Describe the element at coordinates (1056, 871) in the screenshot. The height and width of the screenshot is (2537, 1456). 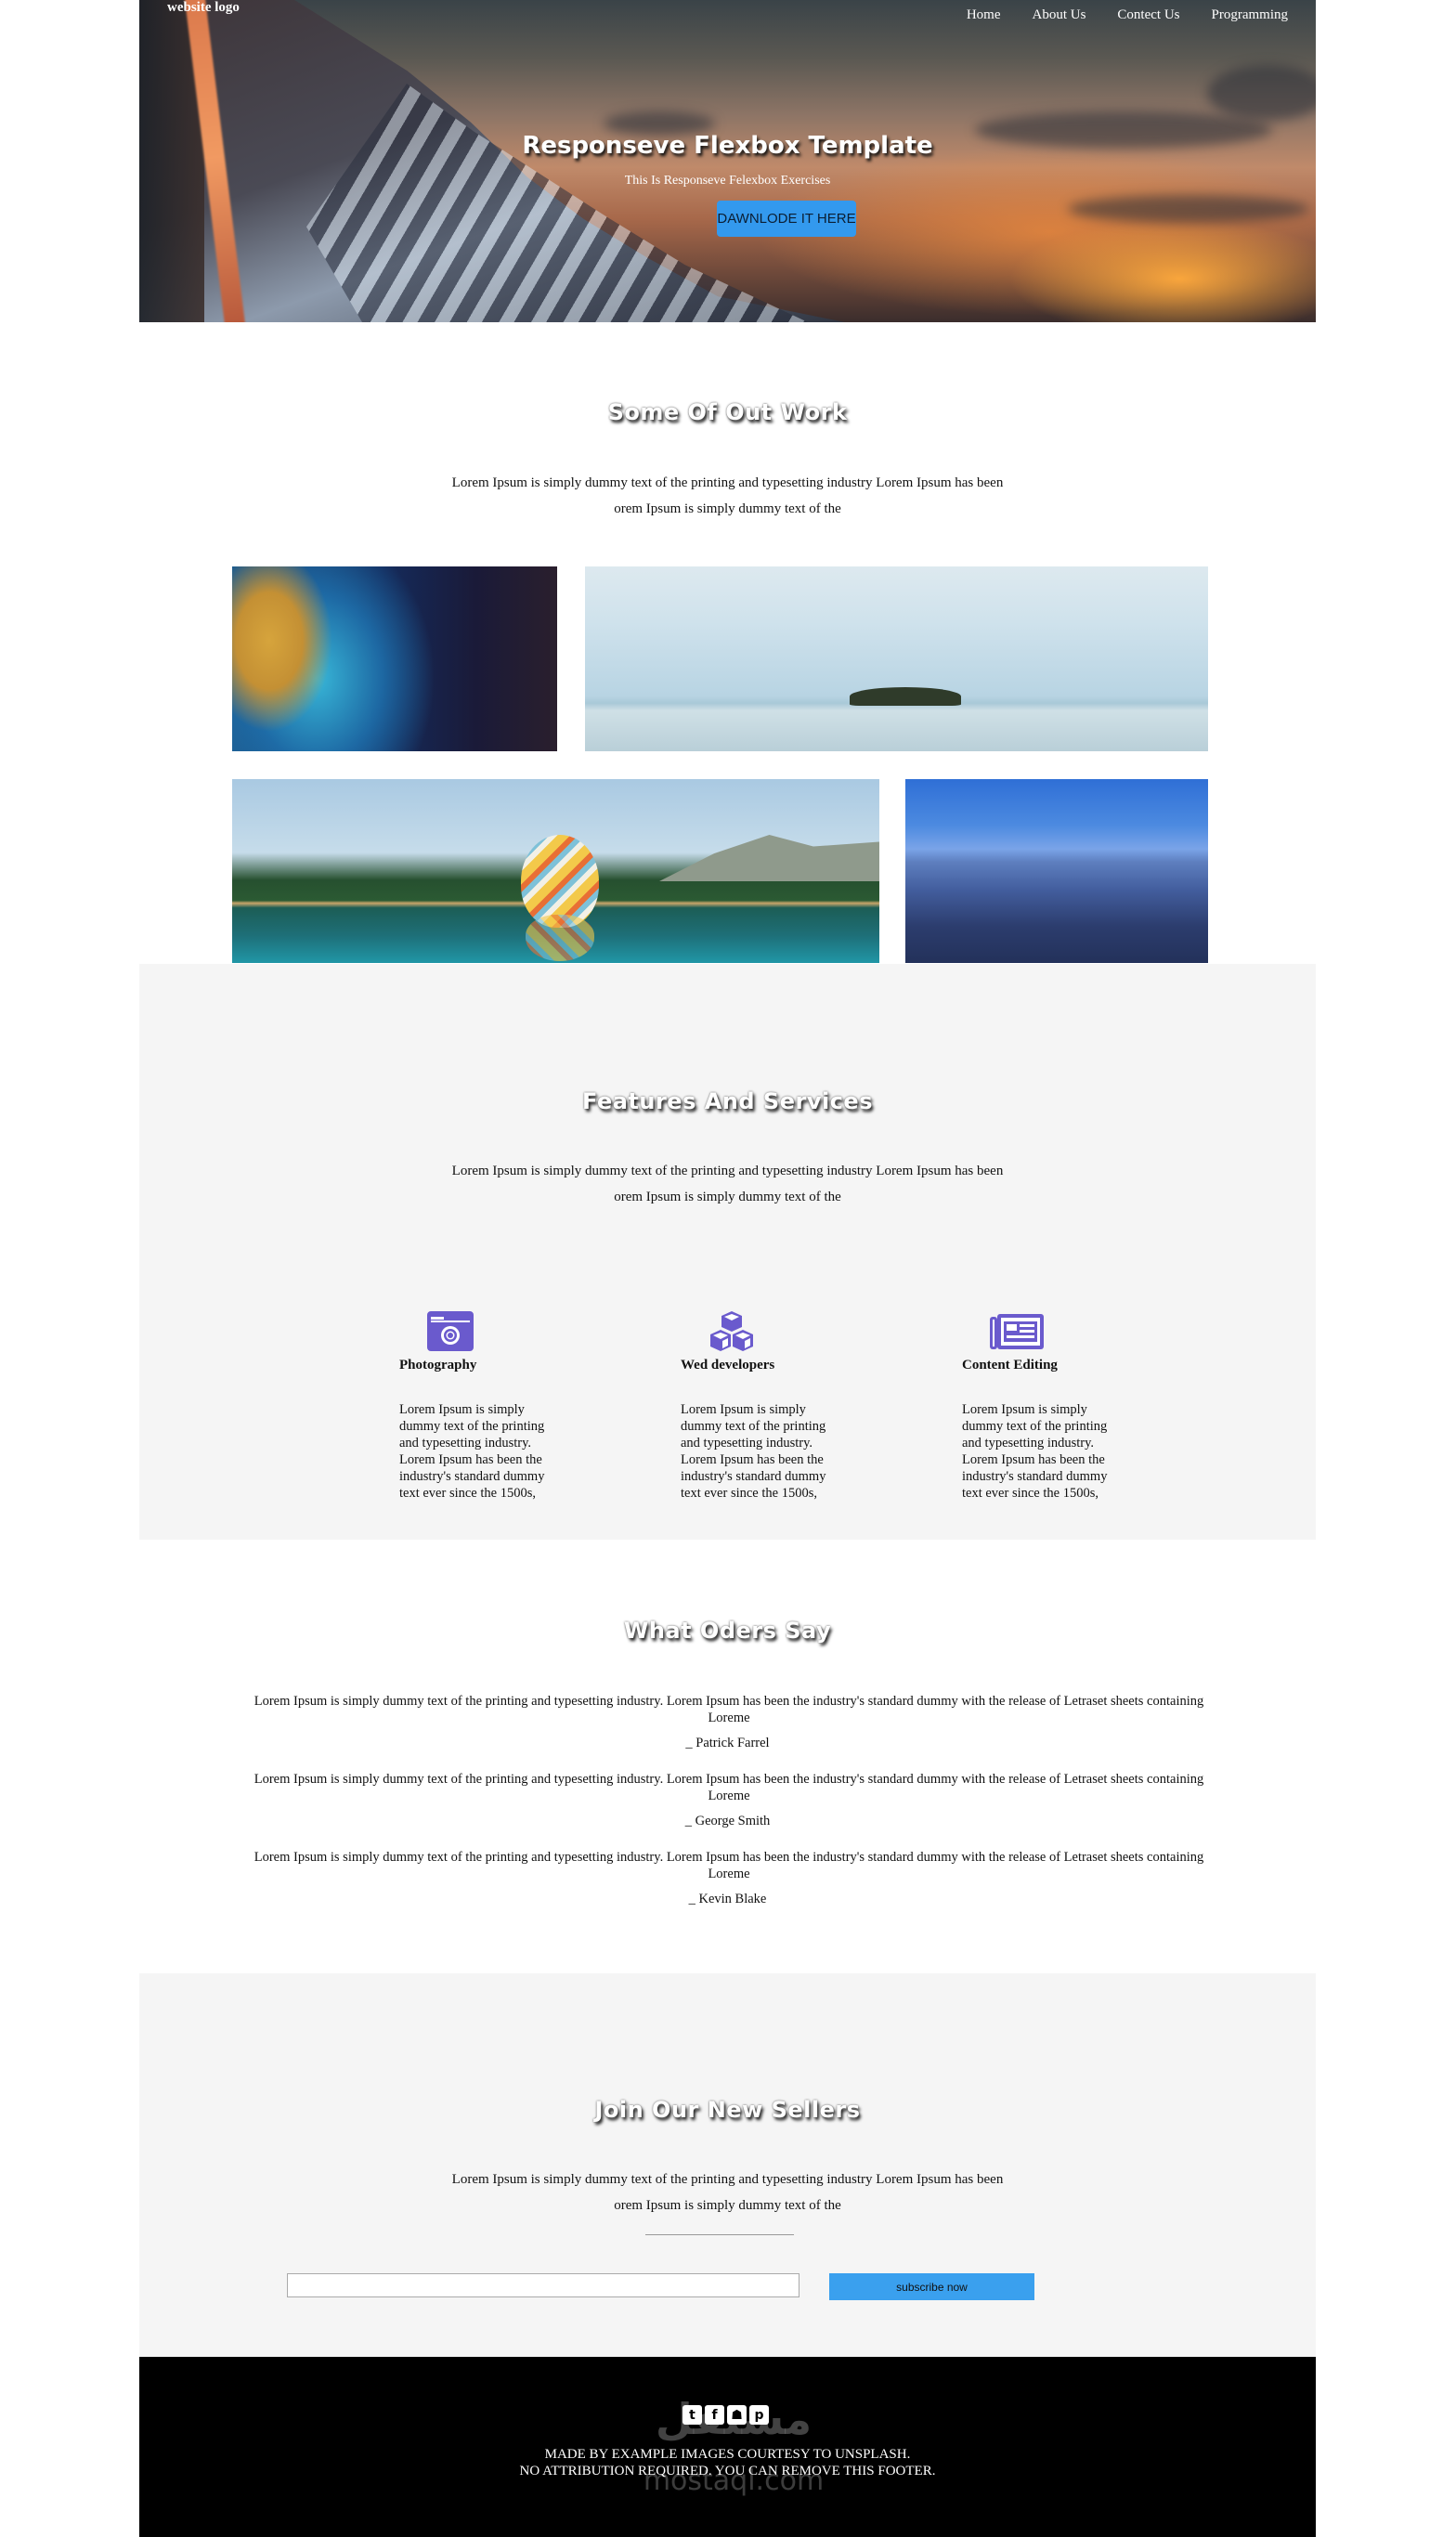
I see `blue-mountains-image` at that location.